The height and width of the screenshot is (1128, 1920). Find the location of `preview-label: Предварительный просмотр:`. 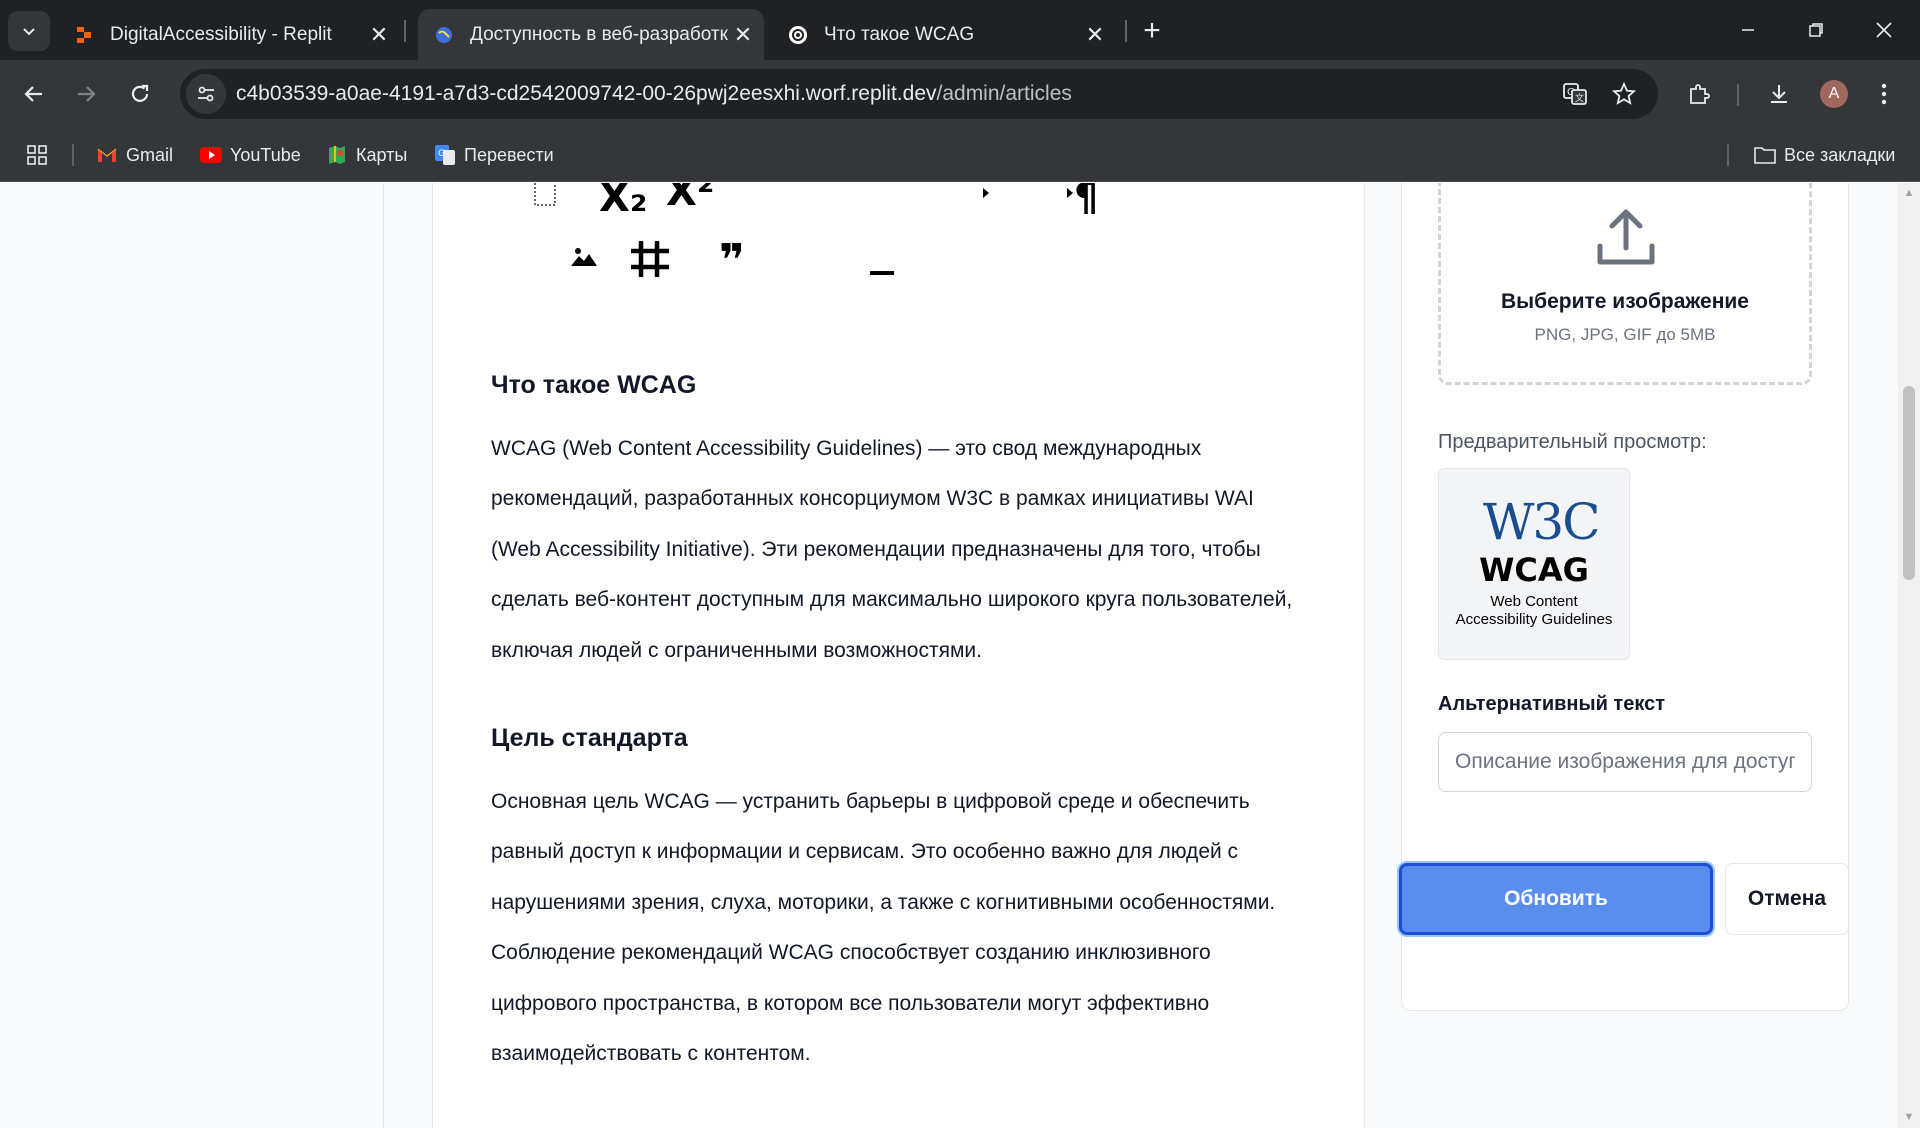

preview-label: Предварительный просмотр: is located at coordinates (1572, 442).